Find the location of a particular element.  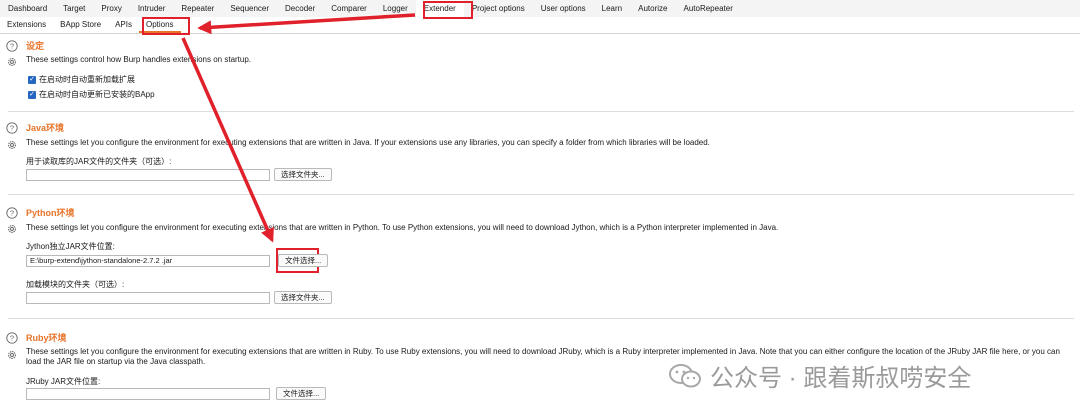

tab-autorize: Autorize is located at coordinates (652, 8).